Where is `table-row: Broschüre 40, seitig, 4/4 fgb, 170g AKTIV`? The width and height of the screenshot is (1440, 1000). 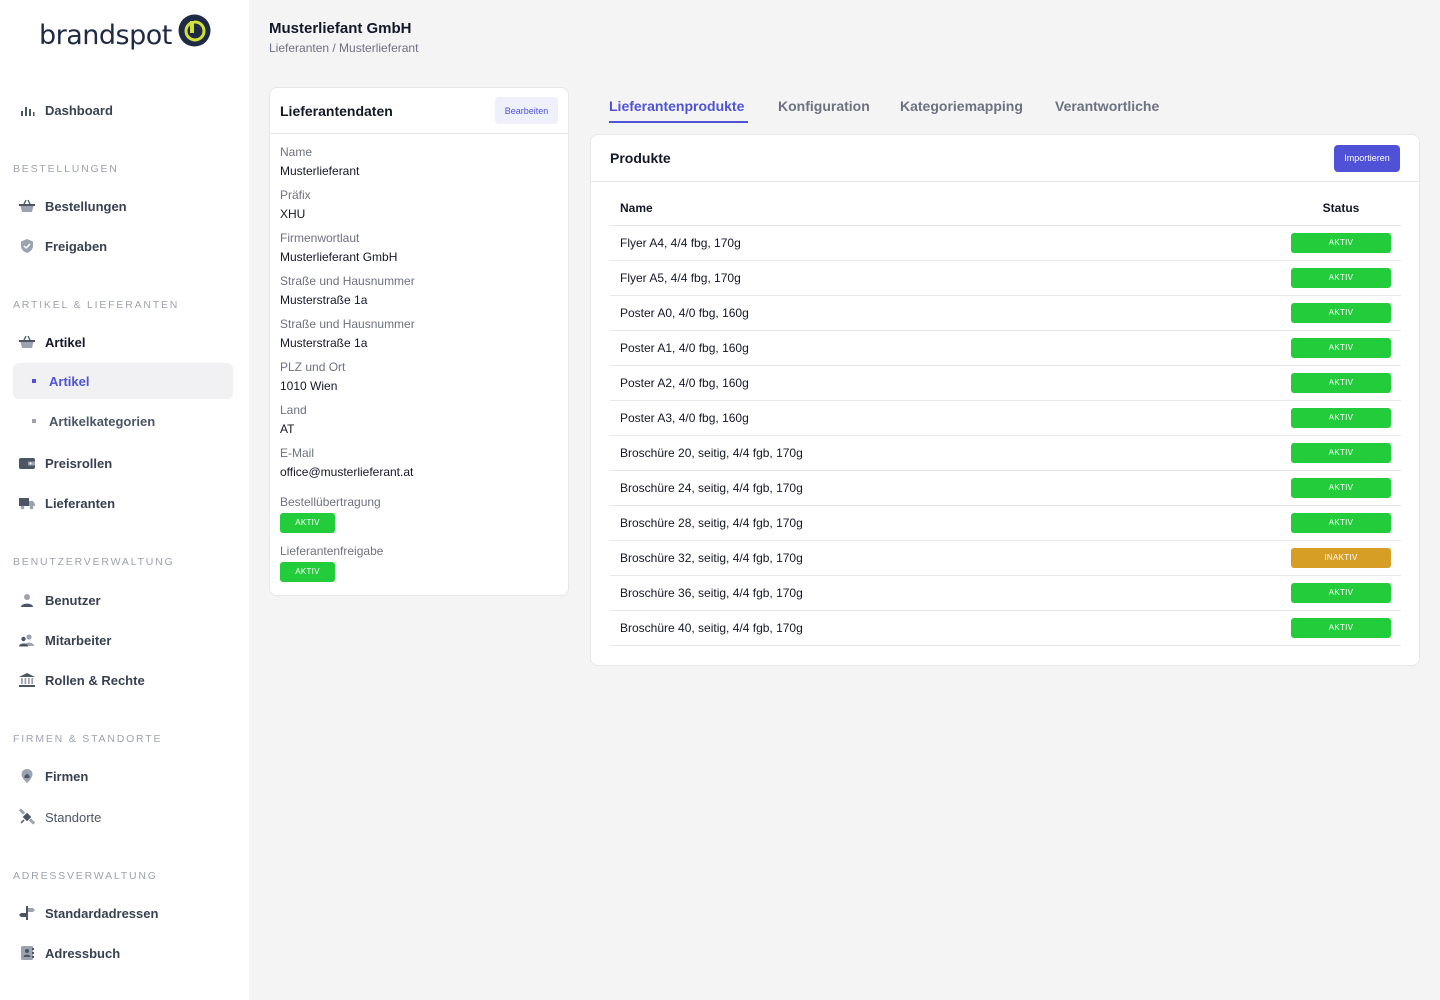
table-row: Broschüre 40, seitig, 4/4 fgb, 170g AKTIV is located at coordinates (1005, 628).